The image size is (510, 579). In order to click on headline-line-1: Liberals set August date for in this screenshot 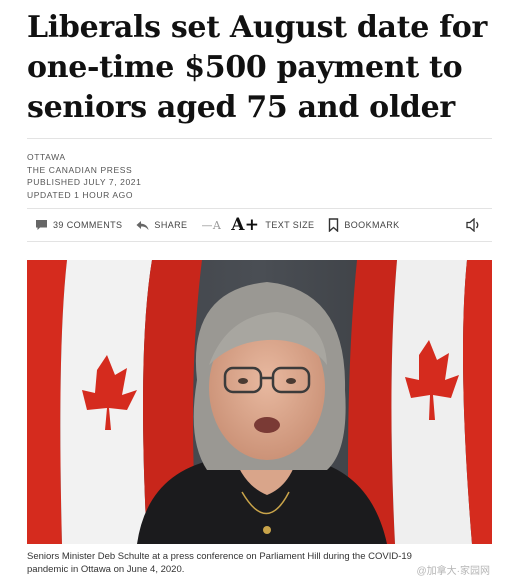, I will do `click(257, 27)`.